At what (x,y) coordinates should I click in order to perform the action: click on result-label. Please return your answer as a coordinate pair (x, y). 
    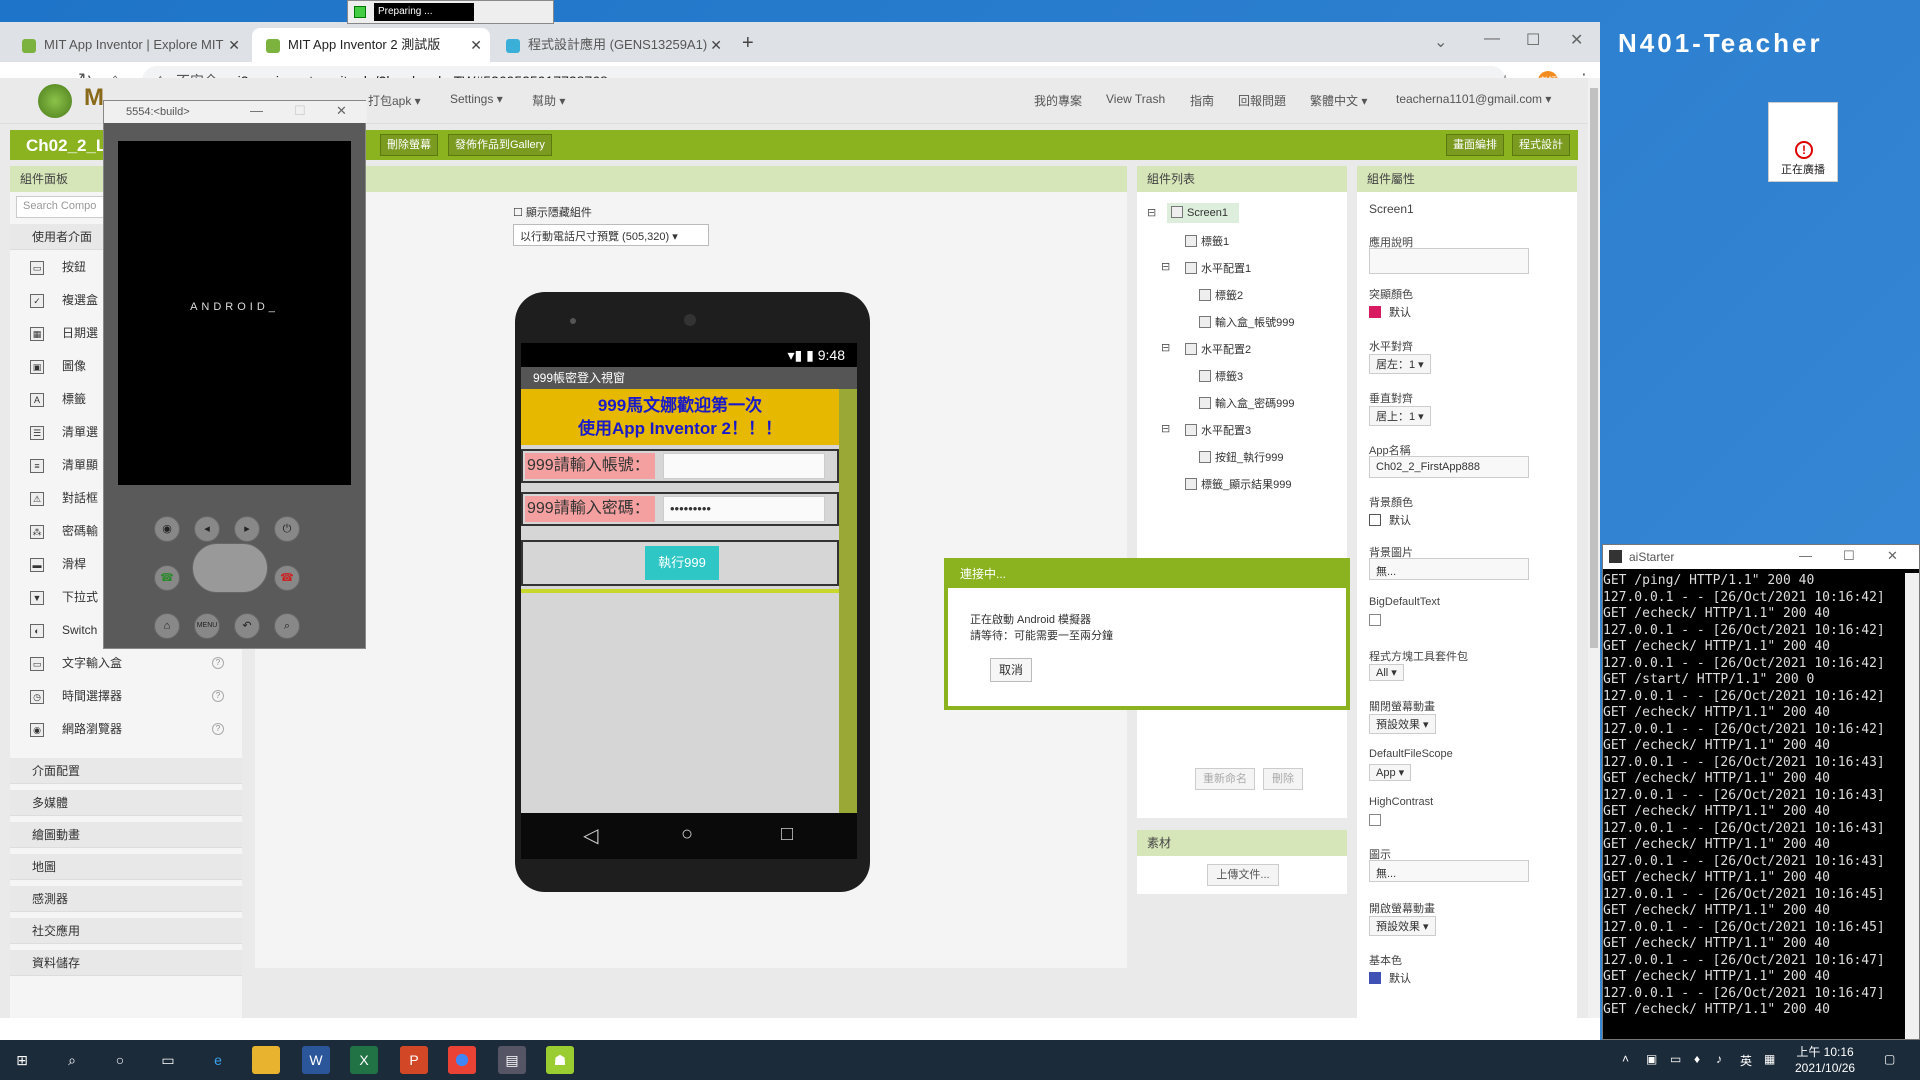
    Looking at the image, I should click on (680, 591).